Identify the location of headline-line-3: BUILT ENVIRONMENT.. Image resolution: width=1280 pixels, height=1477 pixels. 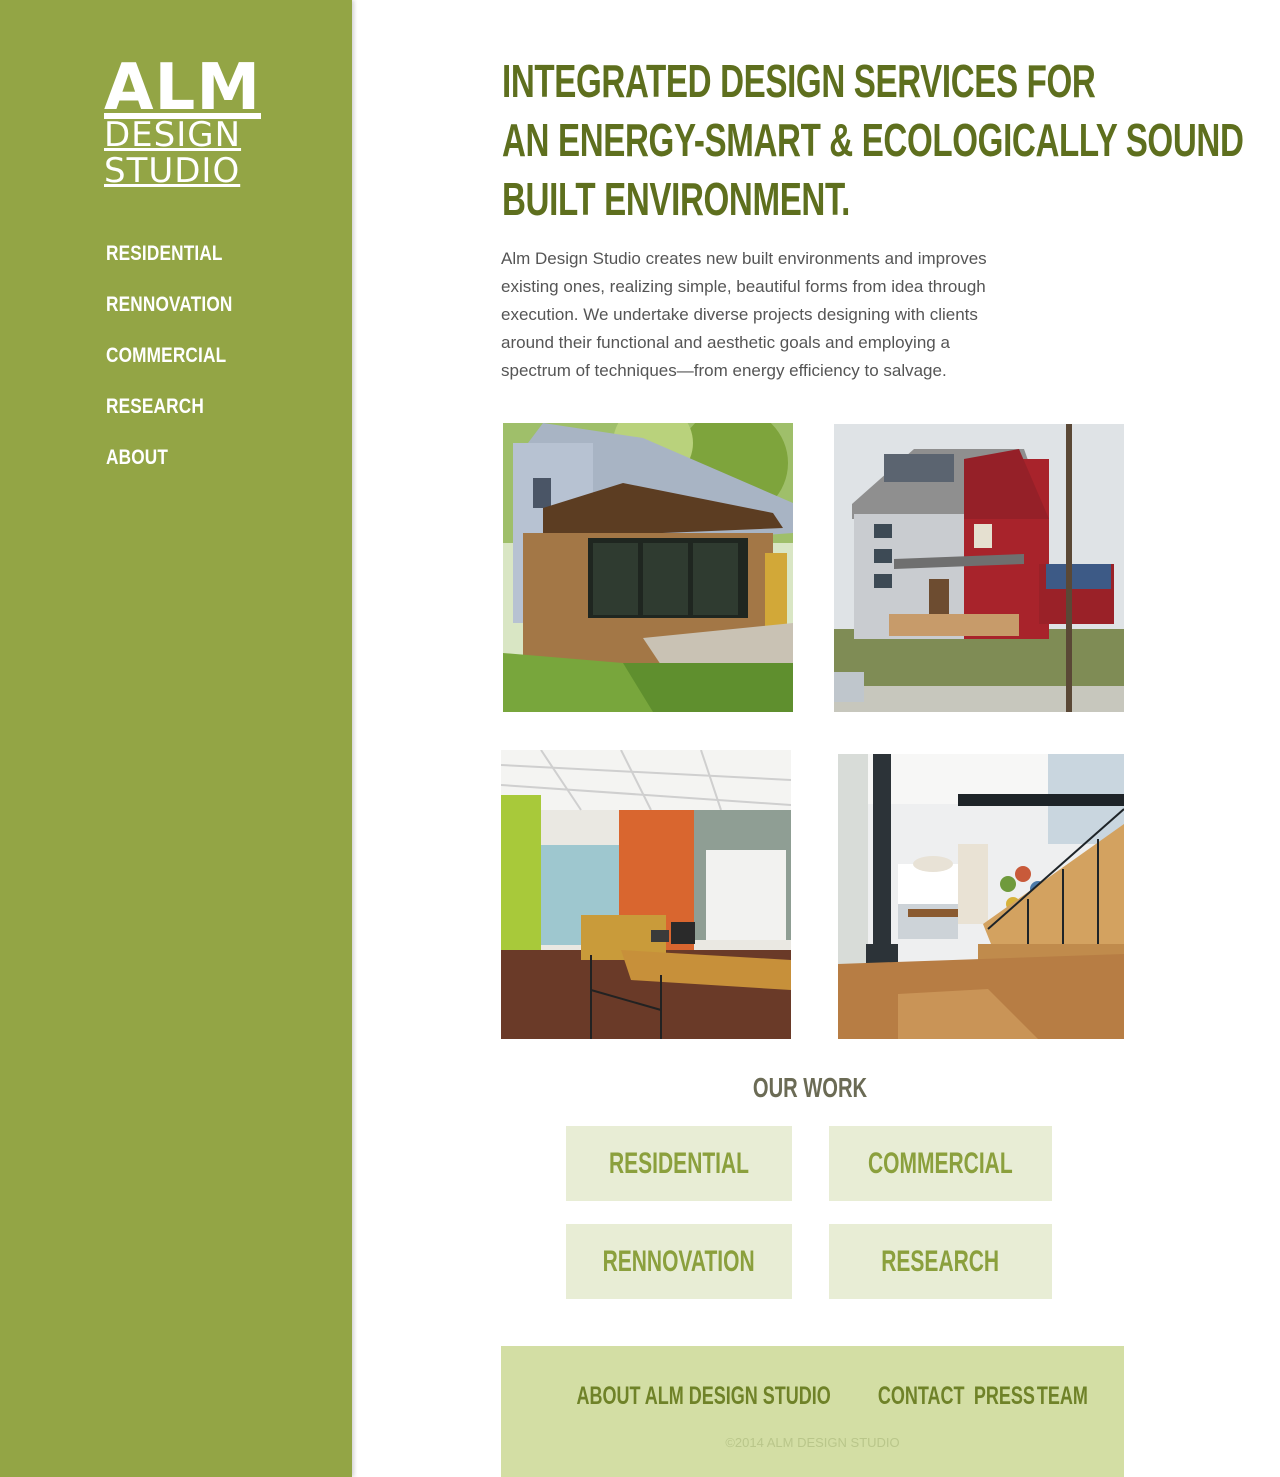
(676, 199).